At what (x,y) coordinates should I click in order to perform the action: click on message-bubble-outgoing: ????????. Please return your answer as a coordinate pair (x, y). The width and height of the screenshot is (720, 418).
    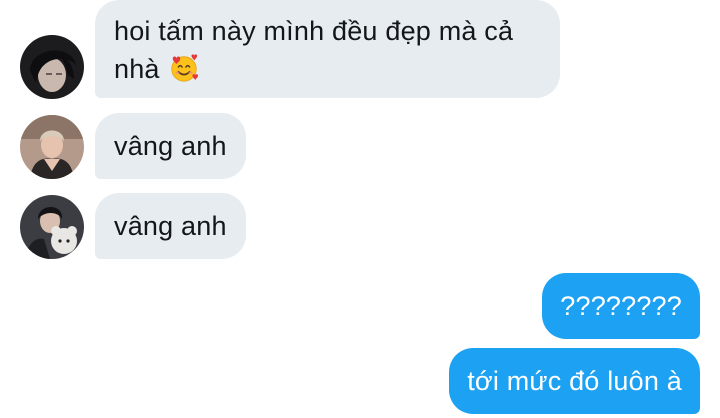
    Looking at the image, I should click on (621, 306).